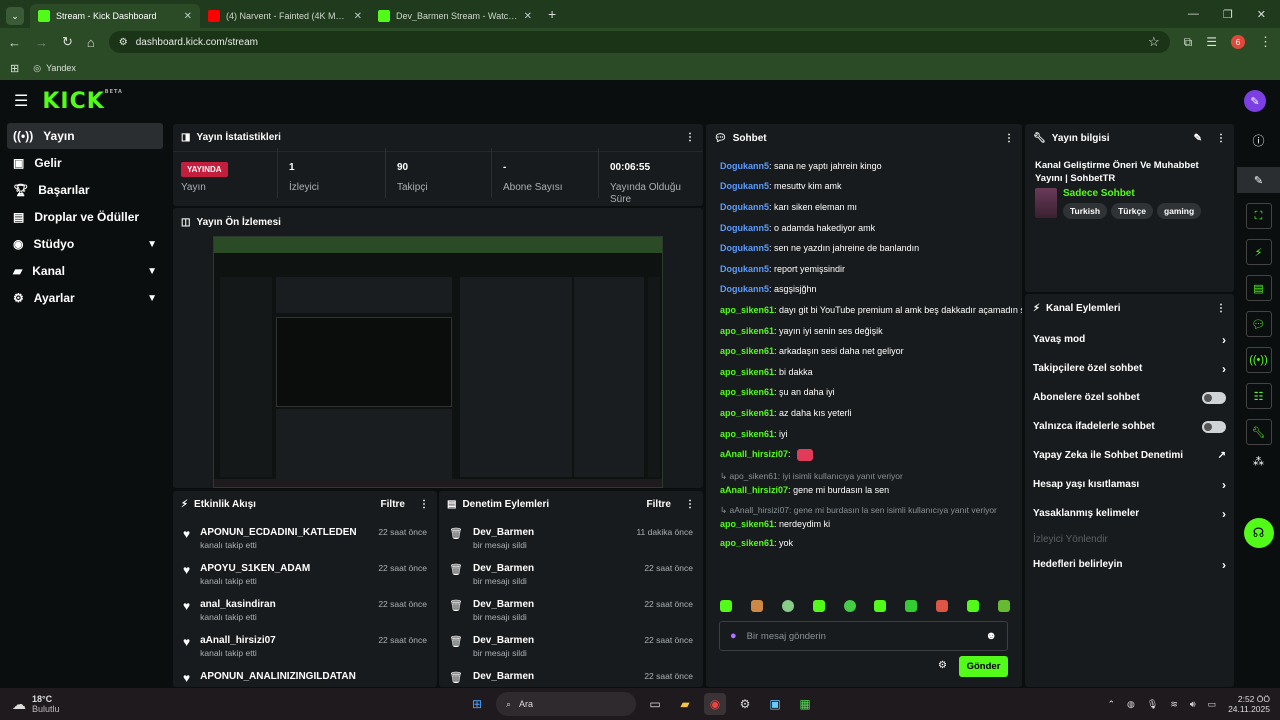  What do you see at coordinates (685, 704) in the screenshot?
I see `file-explorer-icon: ▰` at bounding box center [685, 704].